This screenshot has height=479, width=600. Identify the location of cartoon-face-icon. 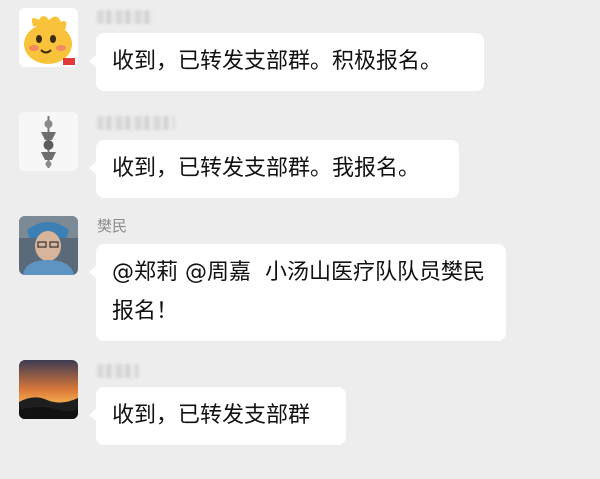
(48, 37).